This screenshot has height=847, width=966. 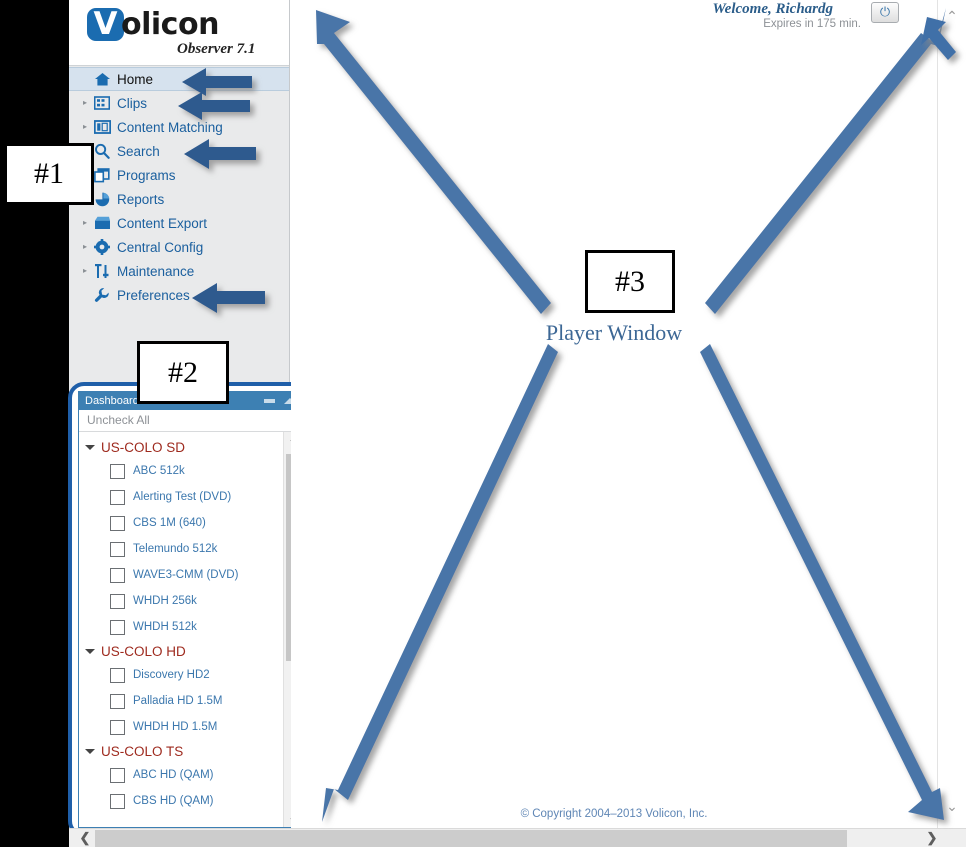 What do you see at coordinates (932, 838) in the screenshot?
I see `chevron-right-icon: ❯` at bounding box center [932, 838].